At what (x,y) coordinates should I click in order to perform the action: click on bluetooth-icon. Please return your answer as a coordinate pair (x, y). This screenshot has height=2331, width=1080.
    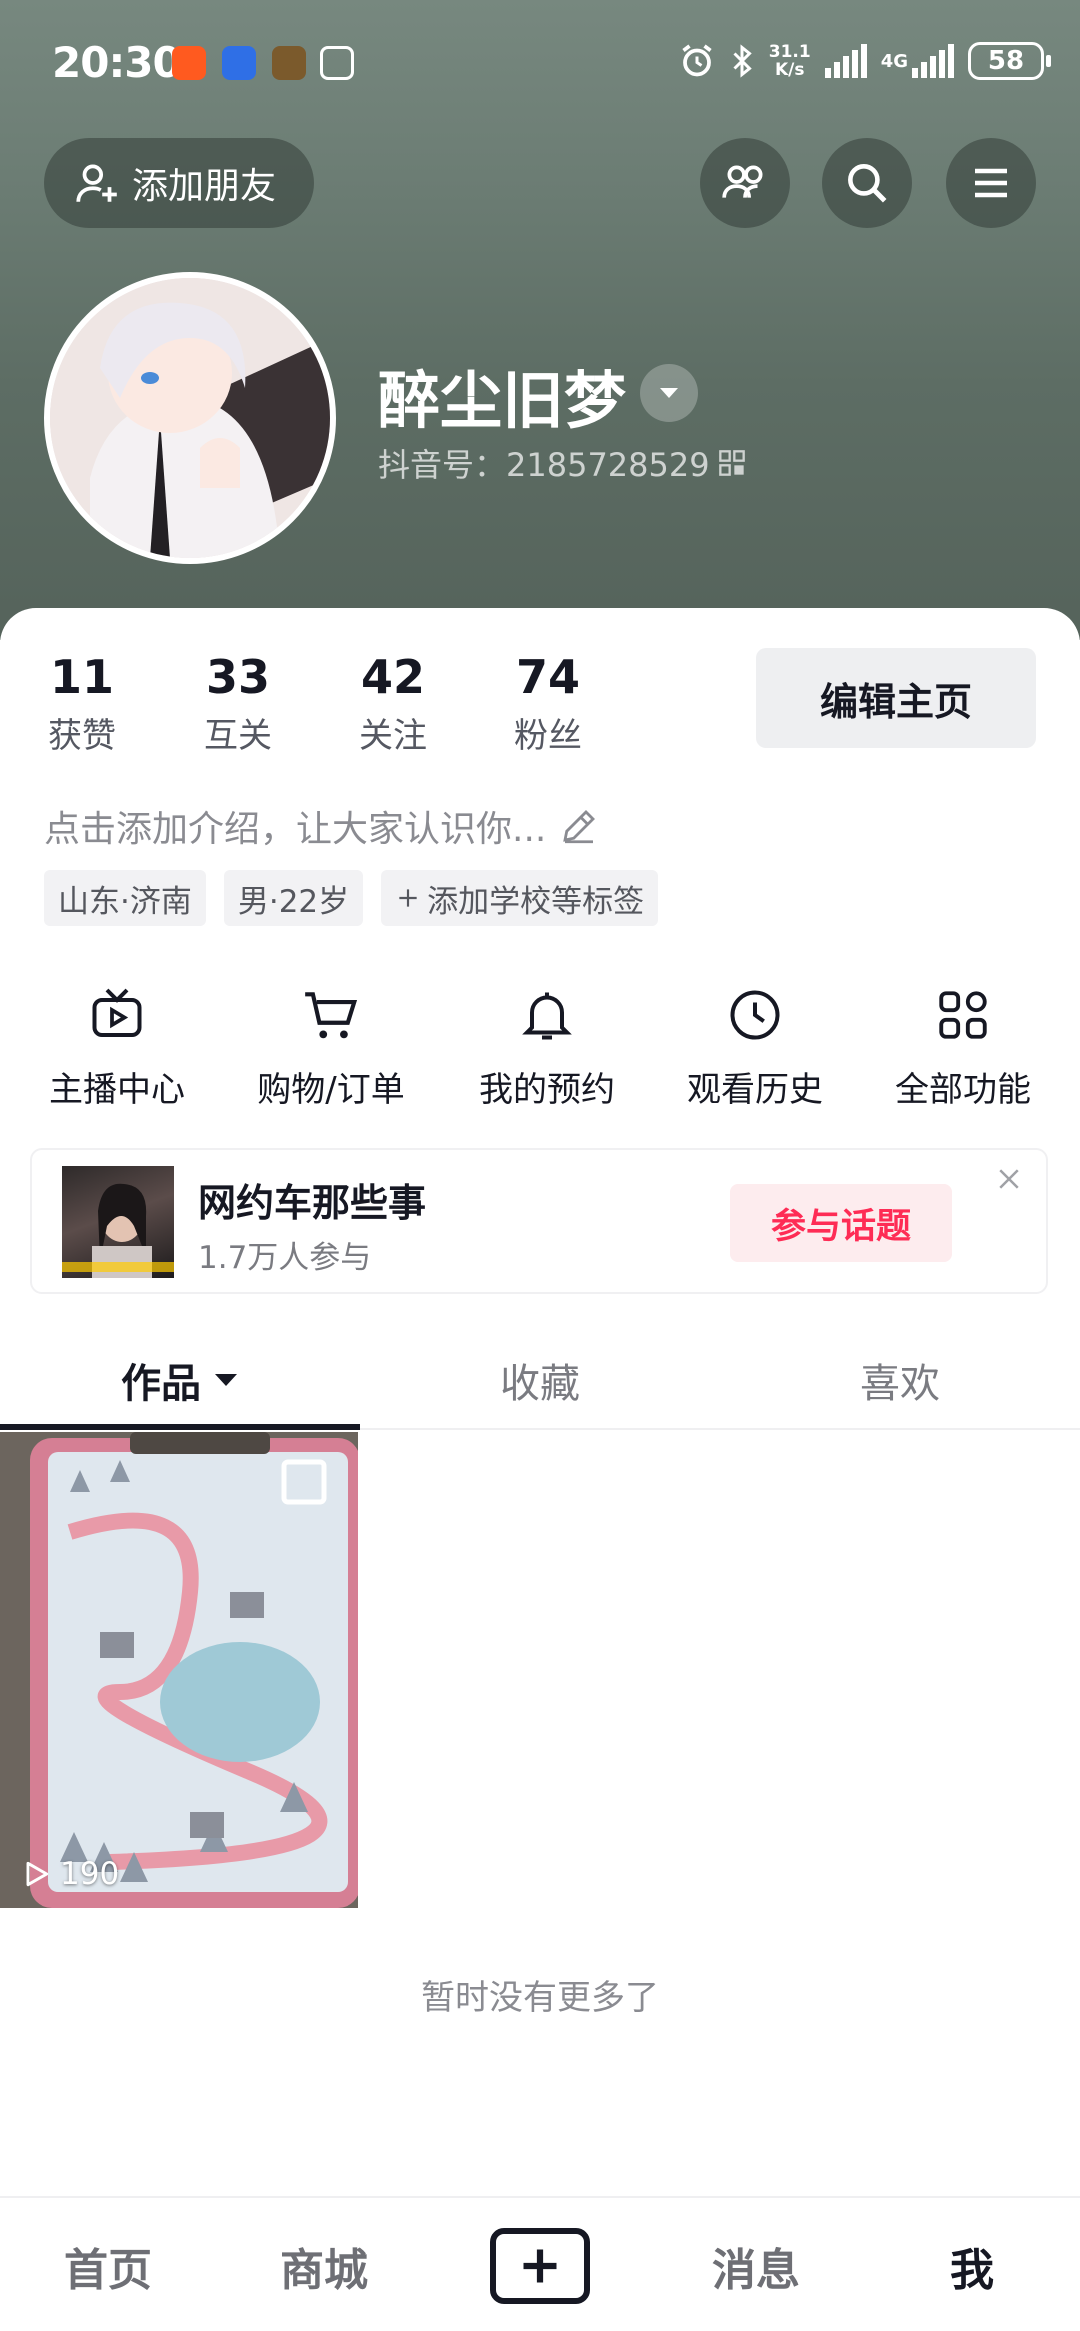
    Looking at the image, I should click on (742, 61).